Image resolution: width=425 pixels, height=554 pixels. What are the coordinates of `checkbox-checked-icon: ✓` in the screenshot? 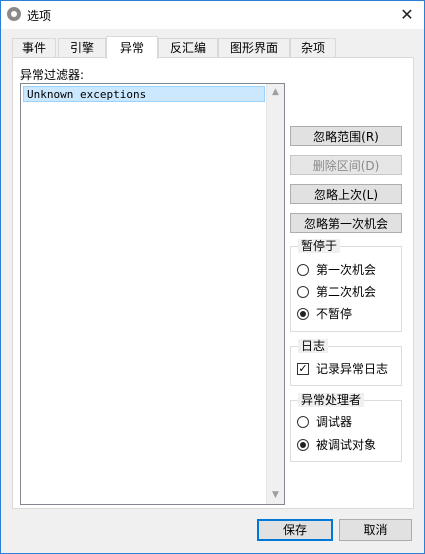 It's located at (303, 369).